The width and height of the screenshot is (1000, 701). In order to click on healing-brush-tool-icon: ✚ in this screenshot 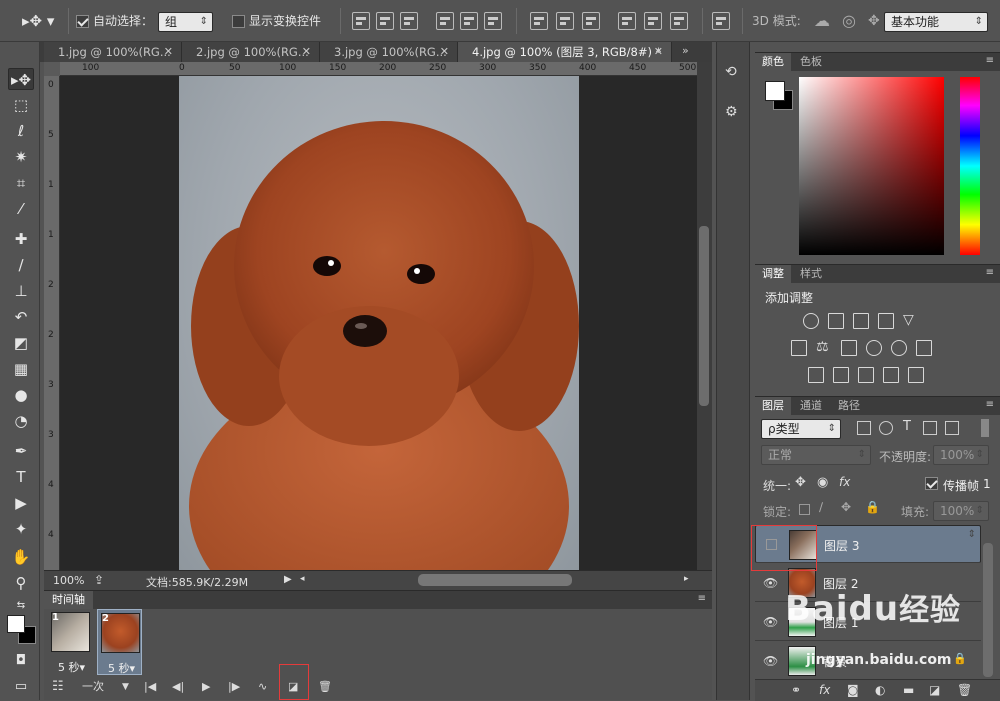, I will do `click(21, 239)`.